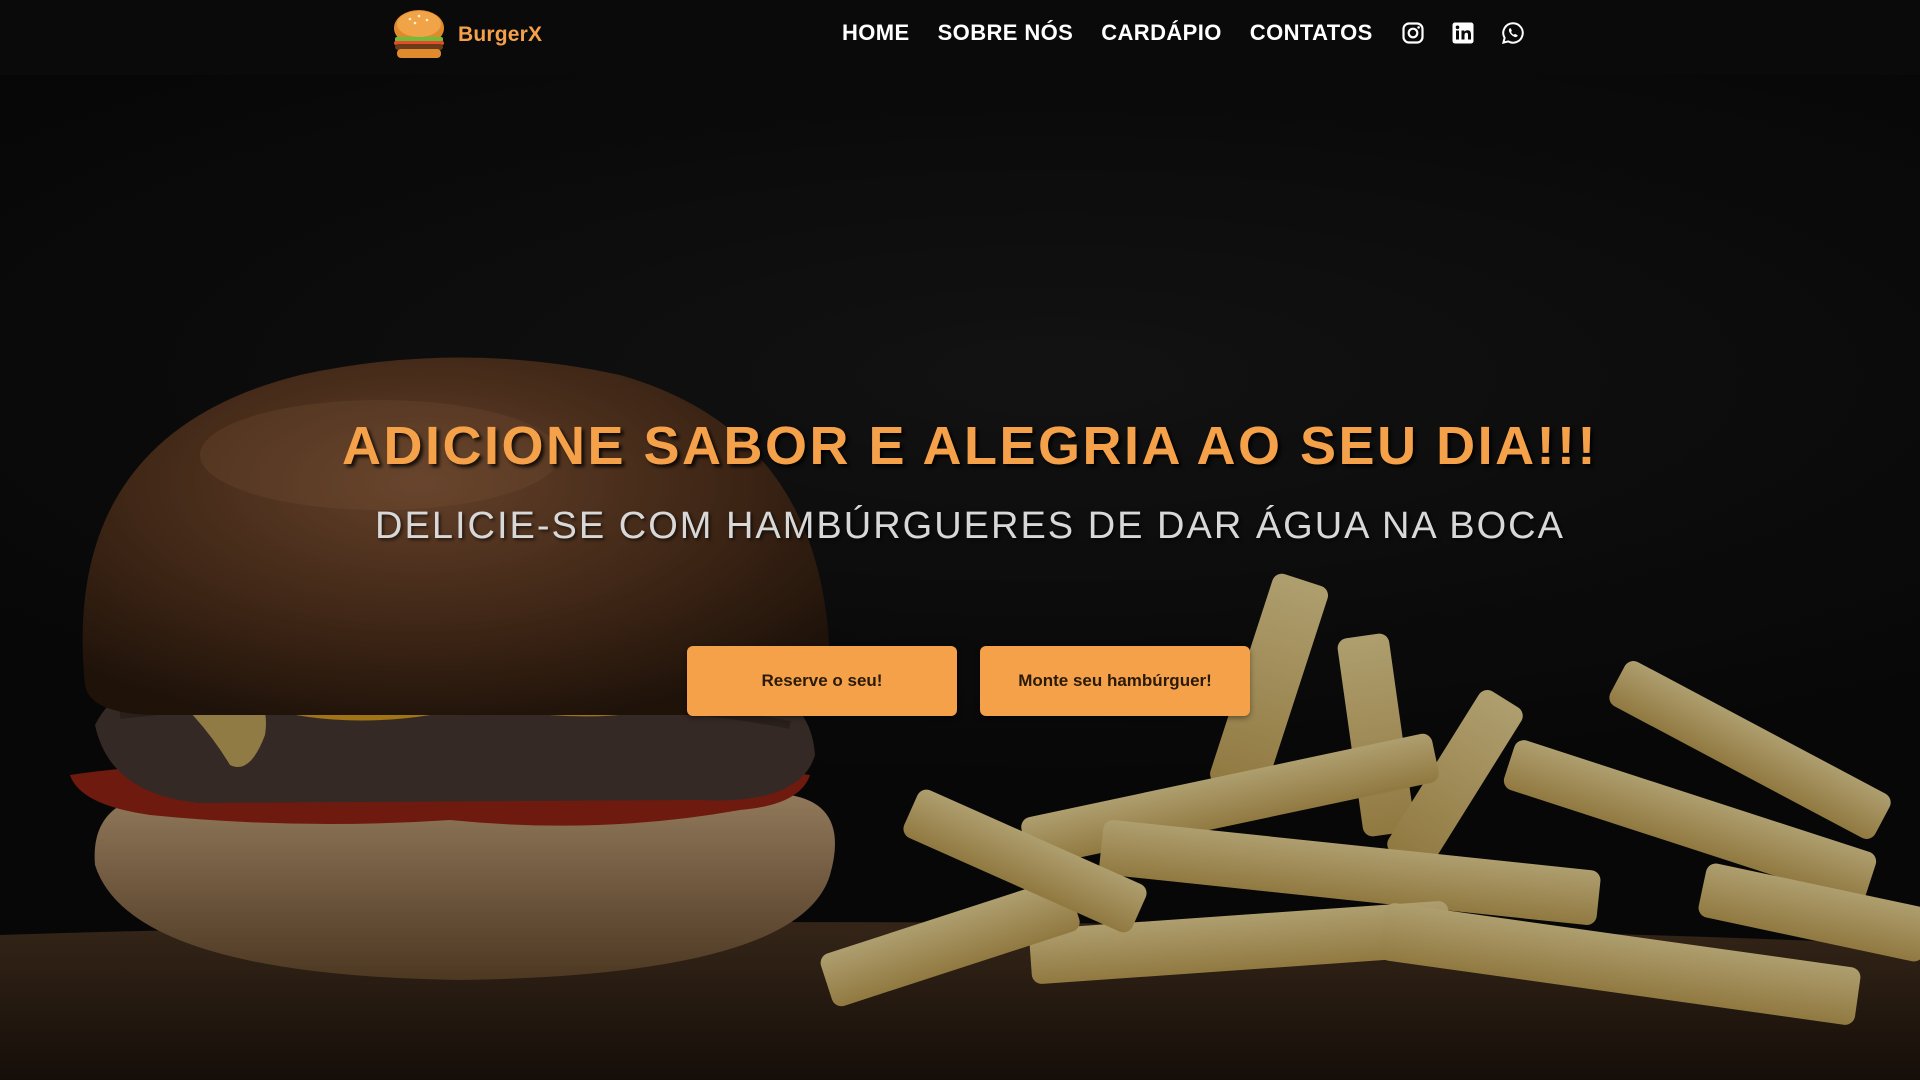 This screenshot has width=1920, height=1080. I want to click on main-nav: HOME SOBRE NÓS CARDÁPIO CONTATOS, so click(1183, 33).